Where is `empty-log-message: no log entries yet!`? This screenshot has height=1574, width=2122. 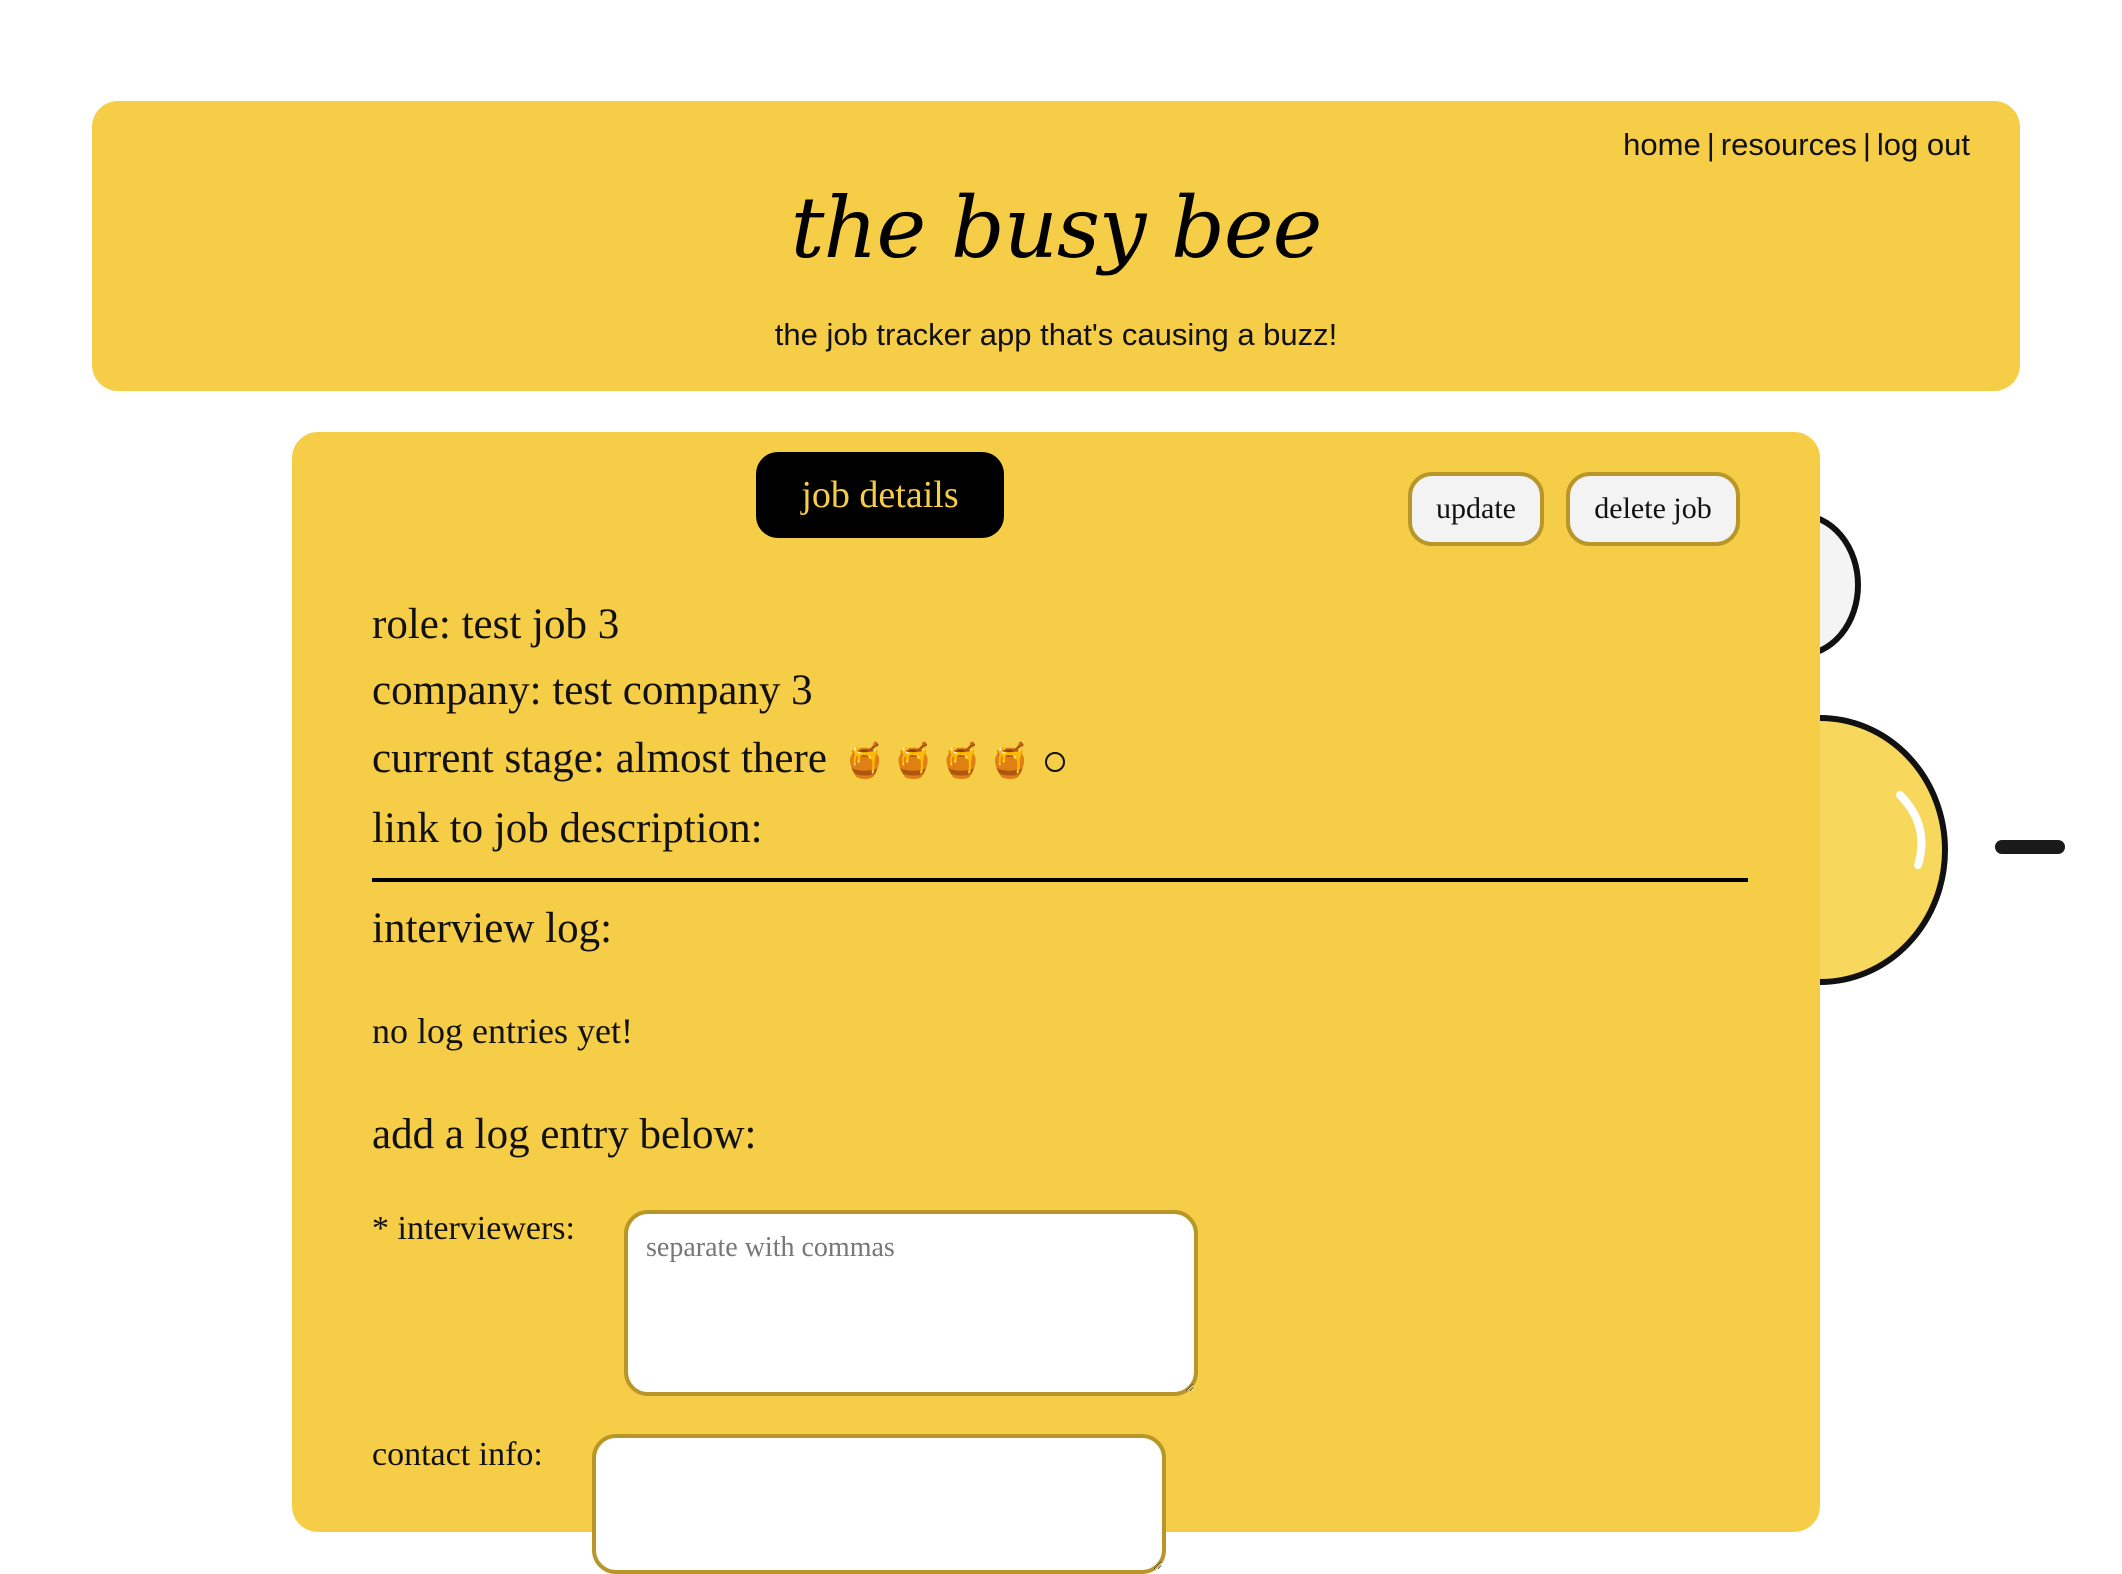
empty-log-message: no log entries yet! is located at coordinates (502, 1031).